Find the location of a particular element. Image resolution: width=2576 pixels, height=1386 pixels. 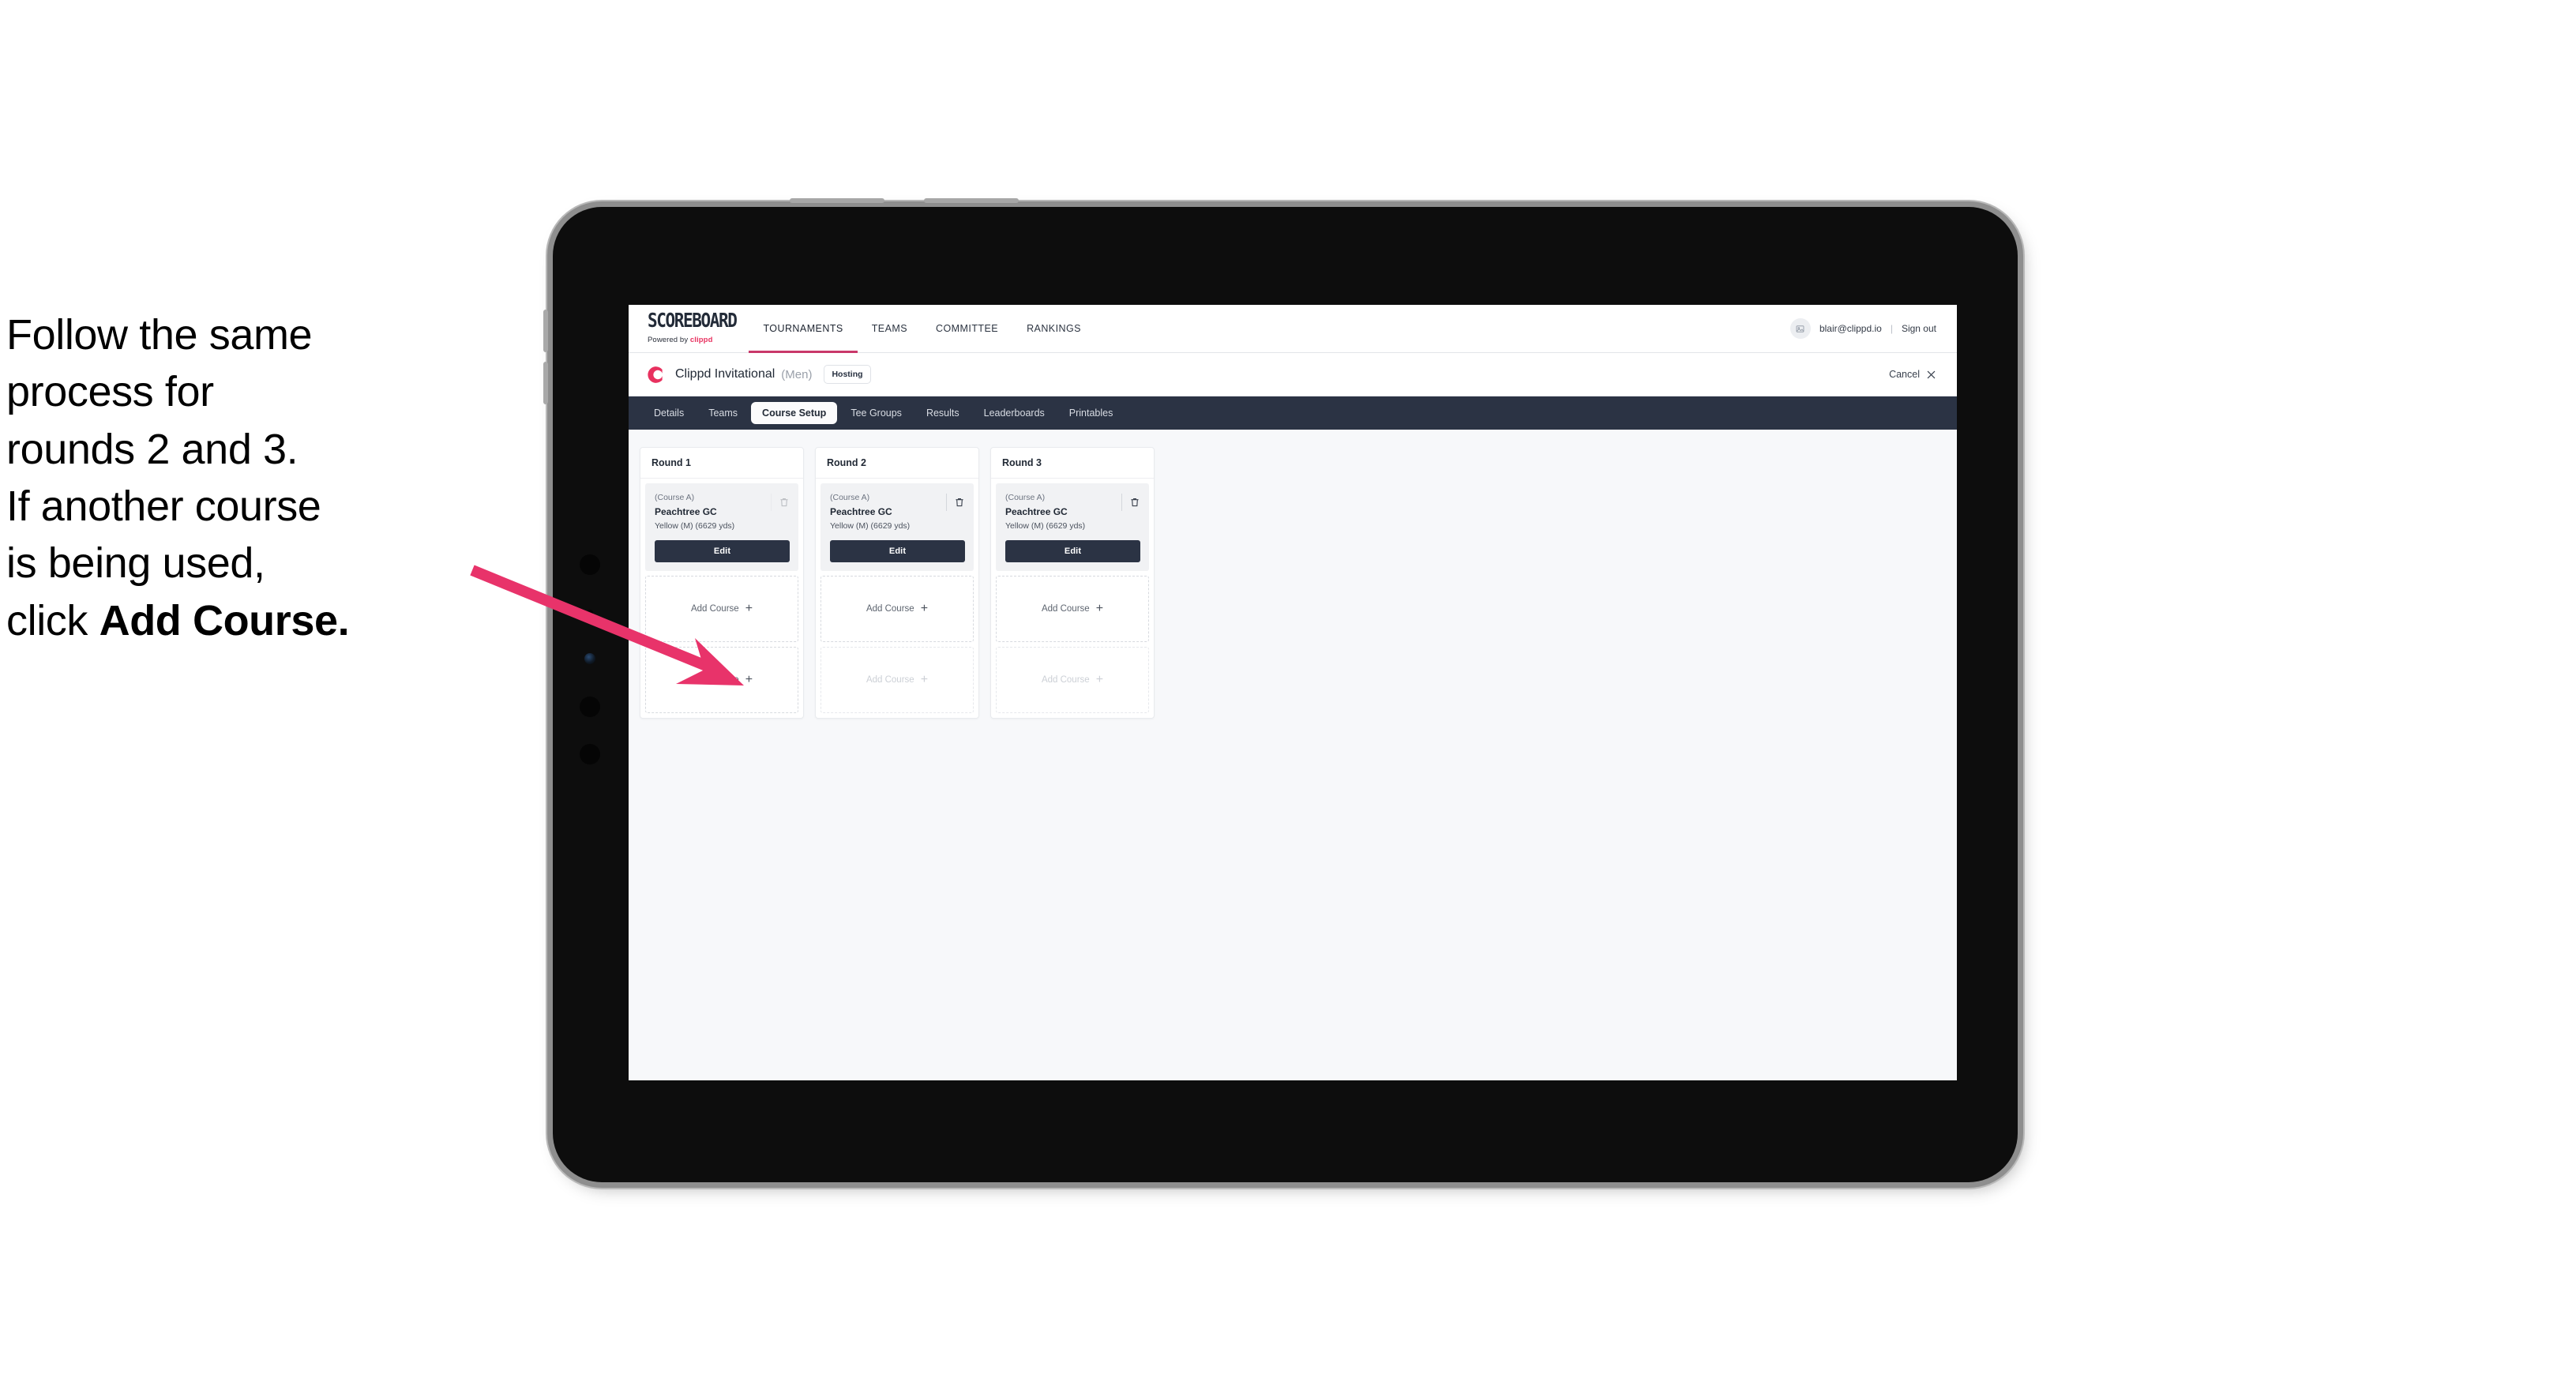

close-x-icon is located at coordinates (1931, 374).